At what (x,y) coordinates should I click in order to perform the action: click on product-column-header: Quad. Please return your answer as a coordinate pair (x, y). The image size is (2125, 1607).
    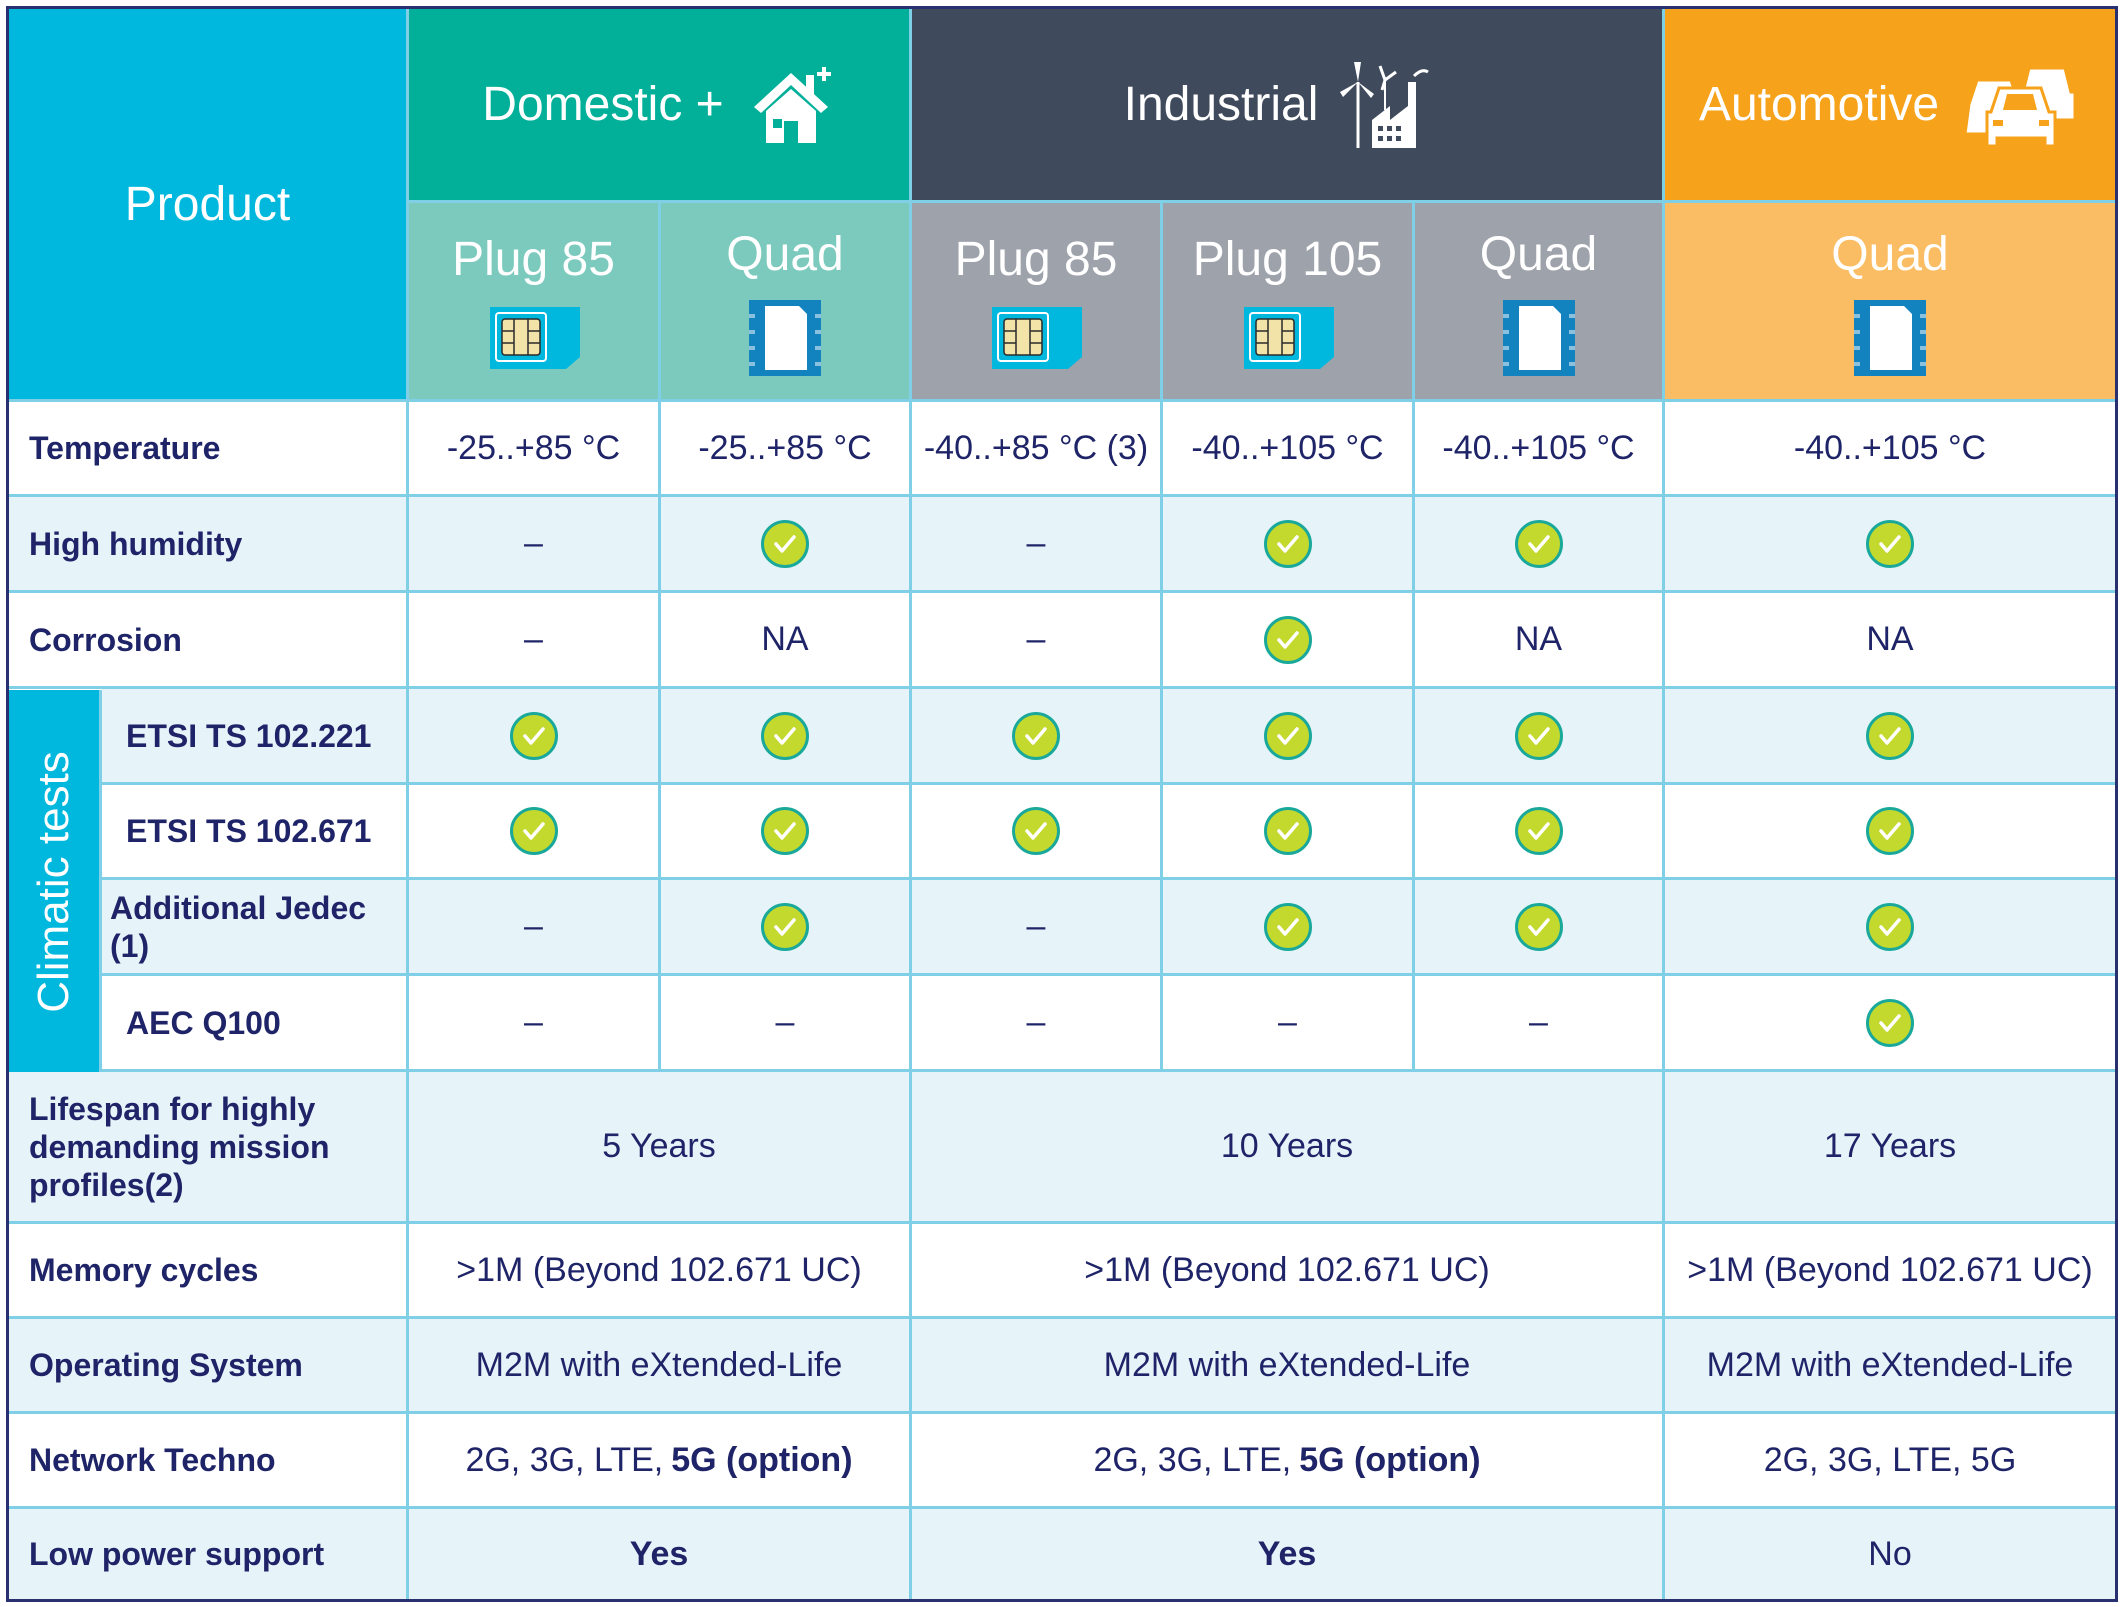
    Looking at the image, I should click on (1890, 302).